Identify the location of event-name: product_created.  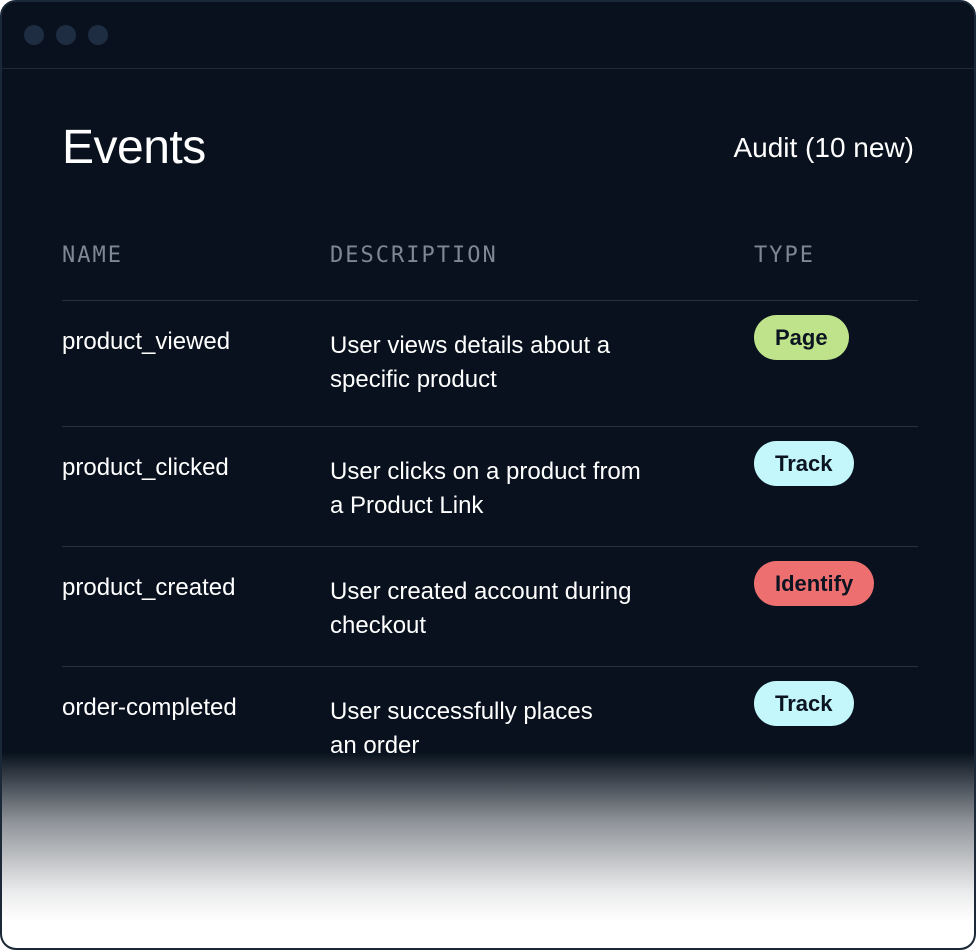
(149, 587).